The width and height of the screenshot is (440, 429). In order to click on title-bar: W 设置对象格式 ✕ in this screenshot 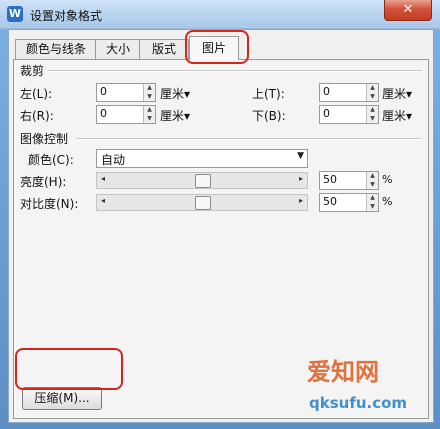, I will do `click(220, 14)`.